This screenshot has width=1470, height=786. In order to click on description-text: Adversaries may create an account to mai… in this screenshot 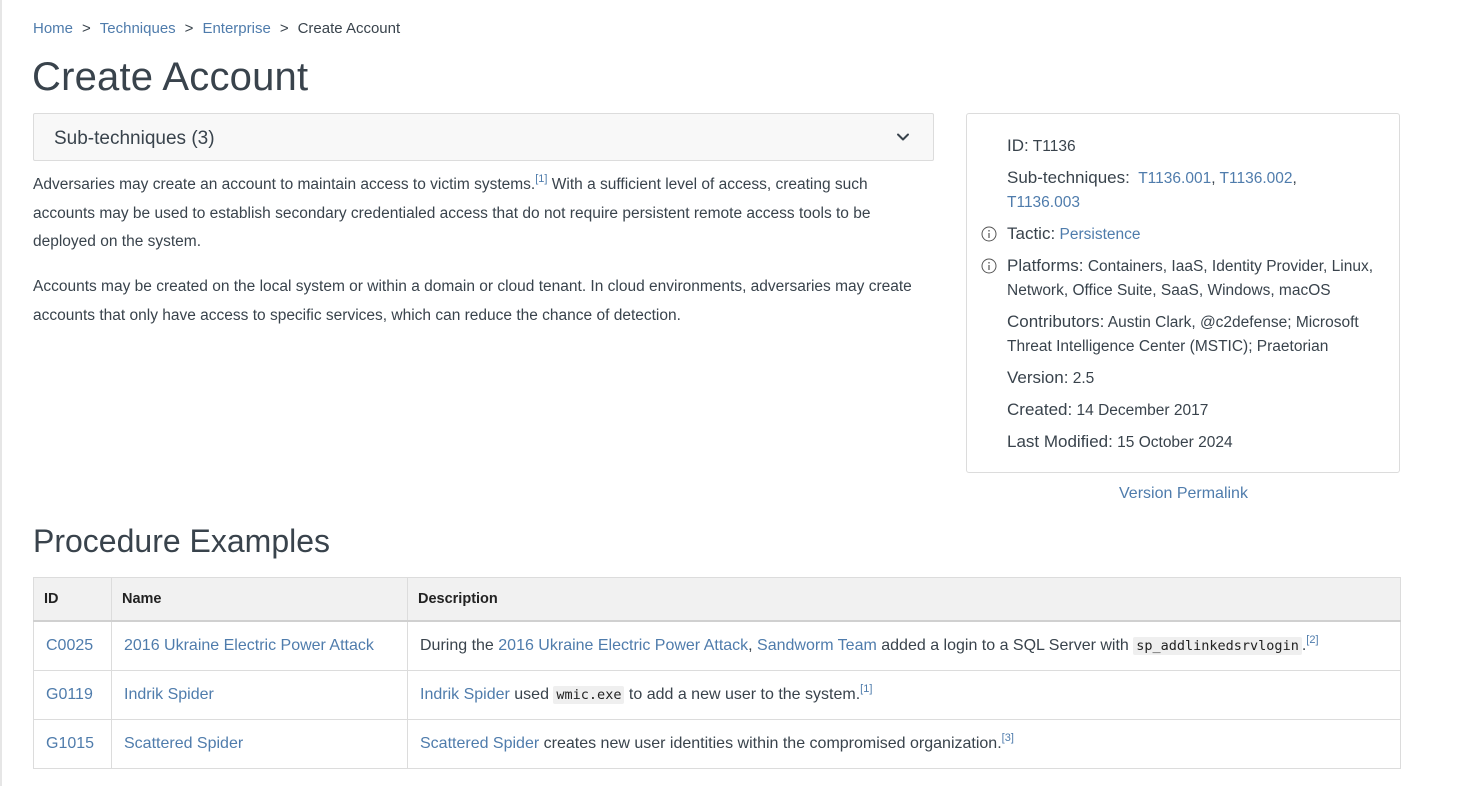, I will do `click(284, 184)`.